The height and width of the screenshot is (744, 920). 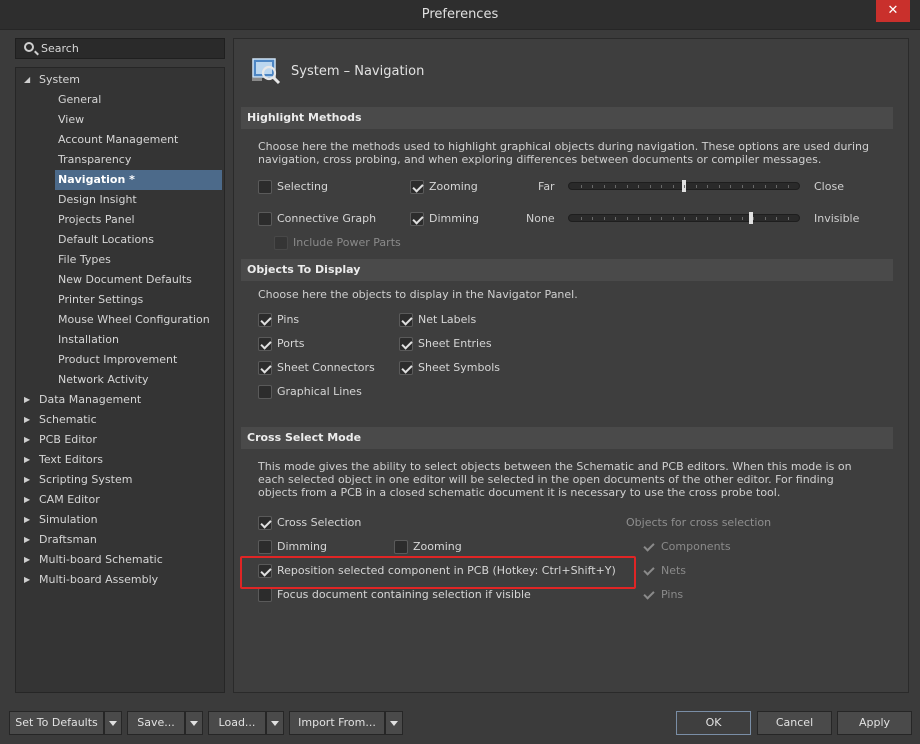 I want to click on tree-item: Account Management, so click(x=120, y=140).